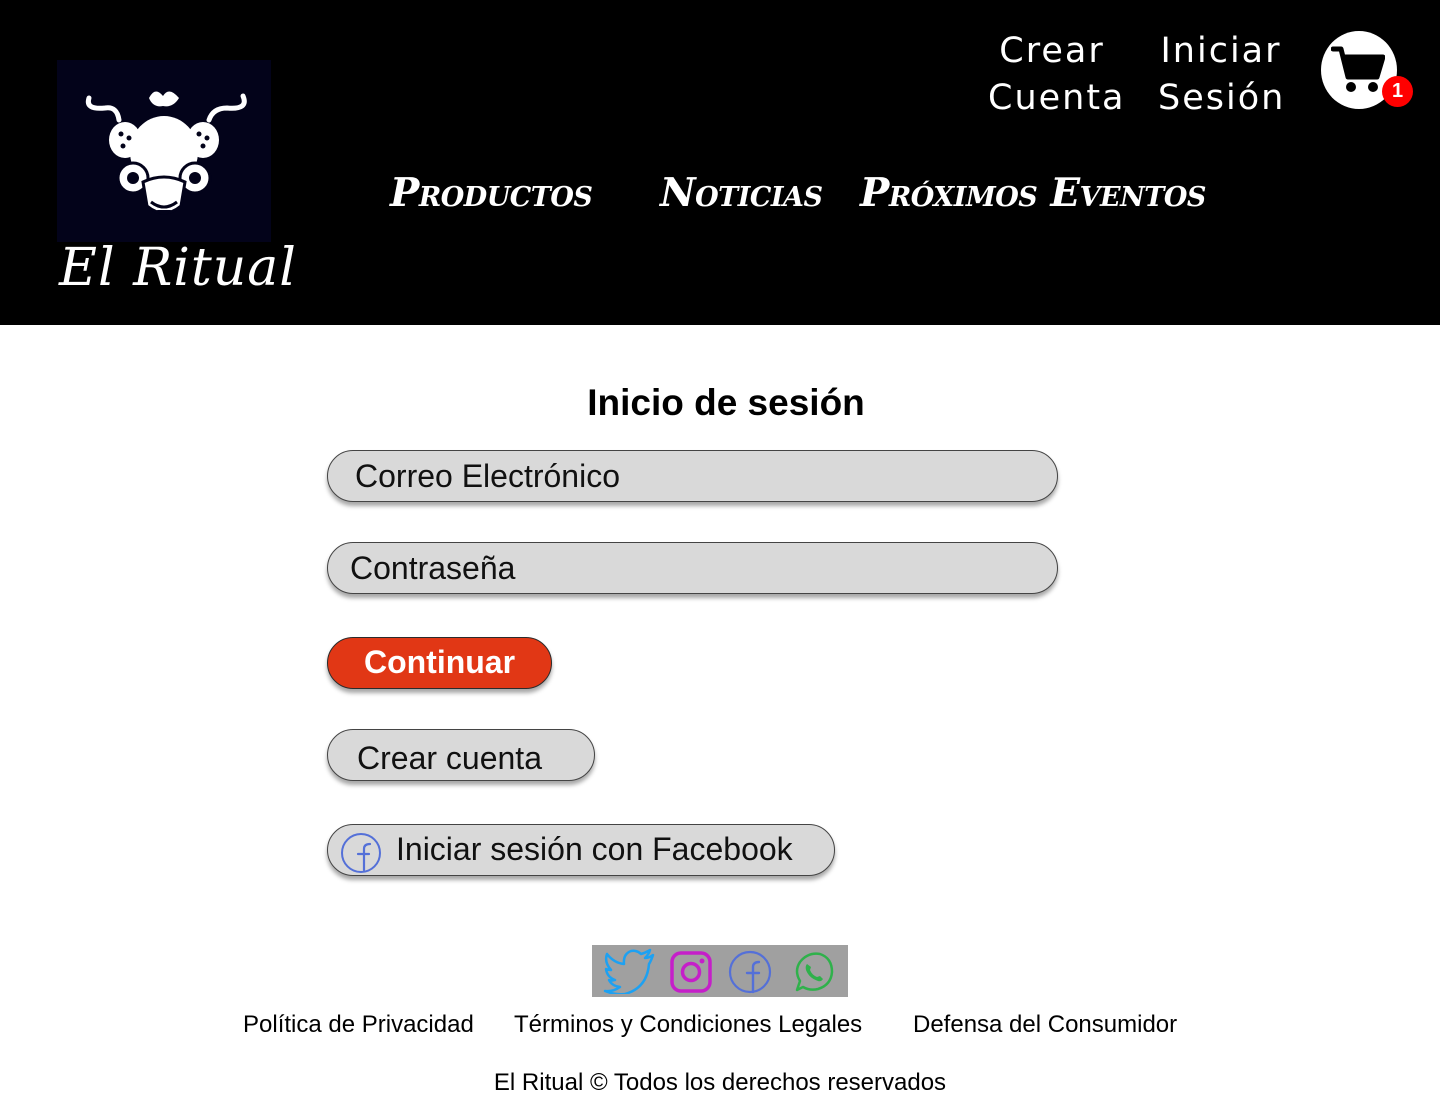 The height and width of the screenshot is (1110, 1440). I want to click on facebook-login-label: Iniciar sesión con Facebook, so click(594, 849).